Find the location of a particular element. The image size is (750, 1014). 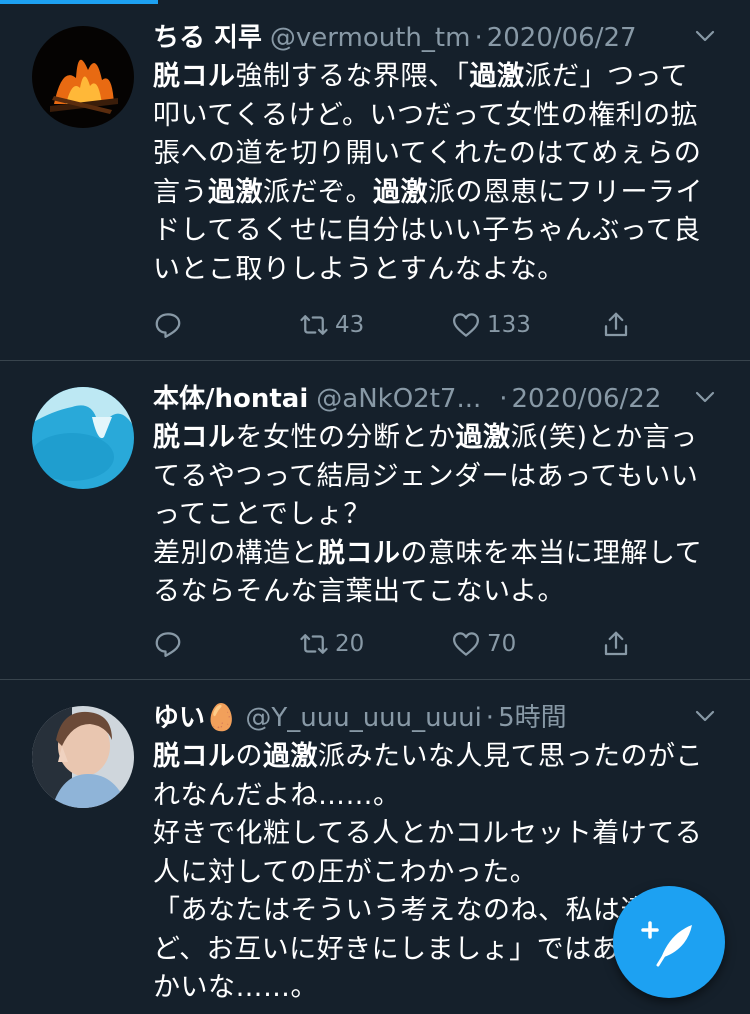

author-handle: @Y_uuu_uuu_uuui is located at coordinates (363, 718).